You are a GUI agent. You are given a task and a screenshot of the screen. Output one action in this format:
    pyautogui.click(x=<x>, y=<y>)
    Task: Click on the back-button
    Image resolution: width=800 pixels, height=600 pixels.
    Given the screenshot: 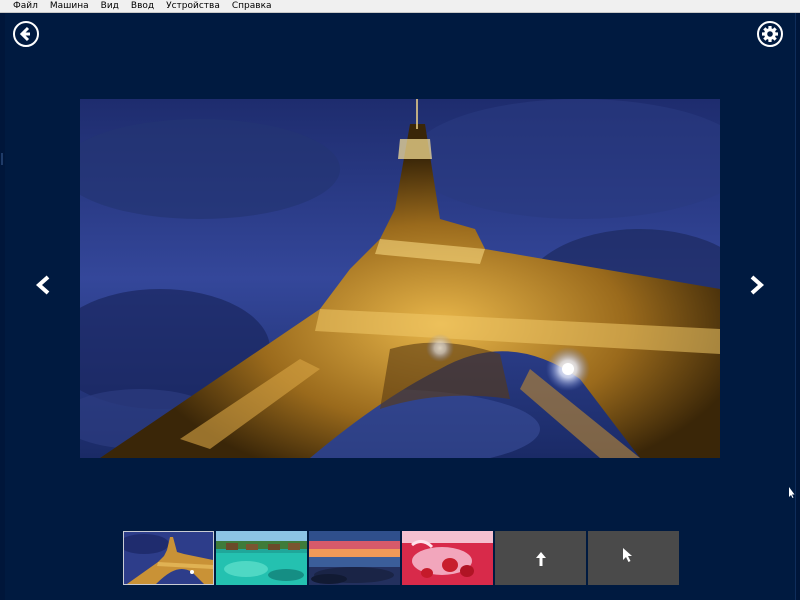 What is the action you would take?
    pyautogui.click(x=26, y=34)
    